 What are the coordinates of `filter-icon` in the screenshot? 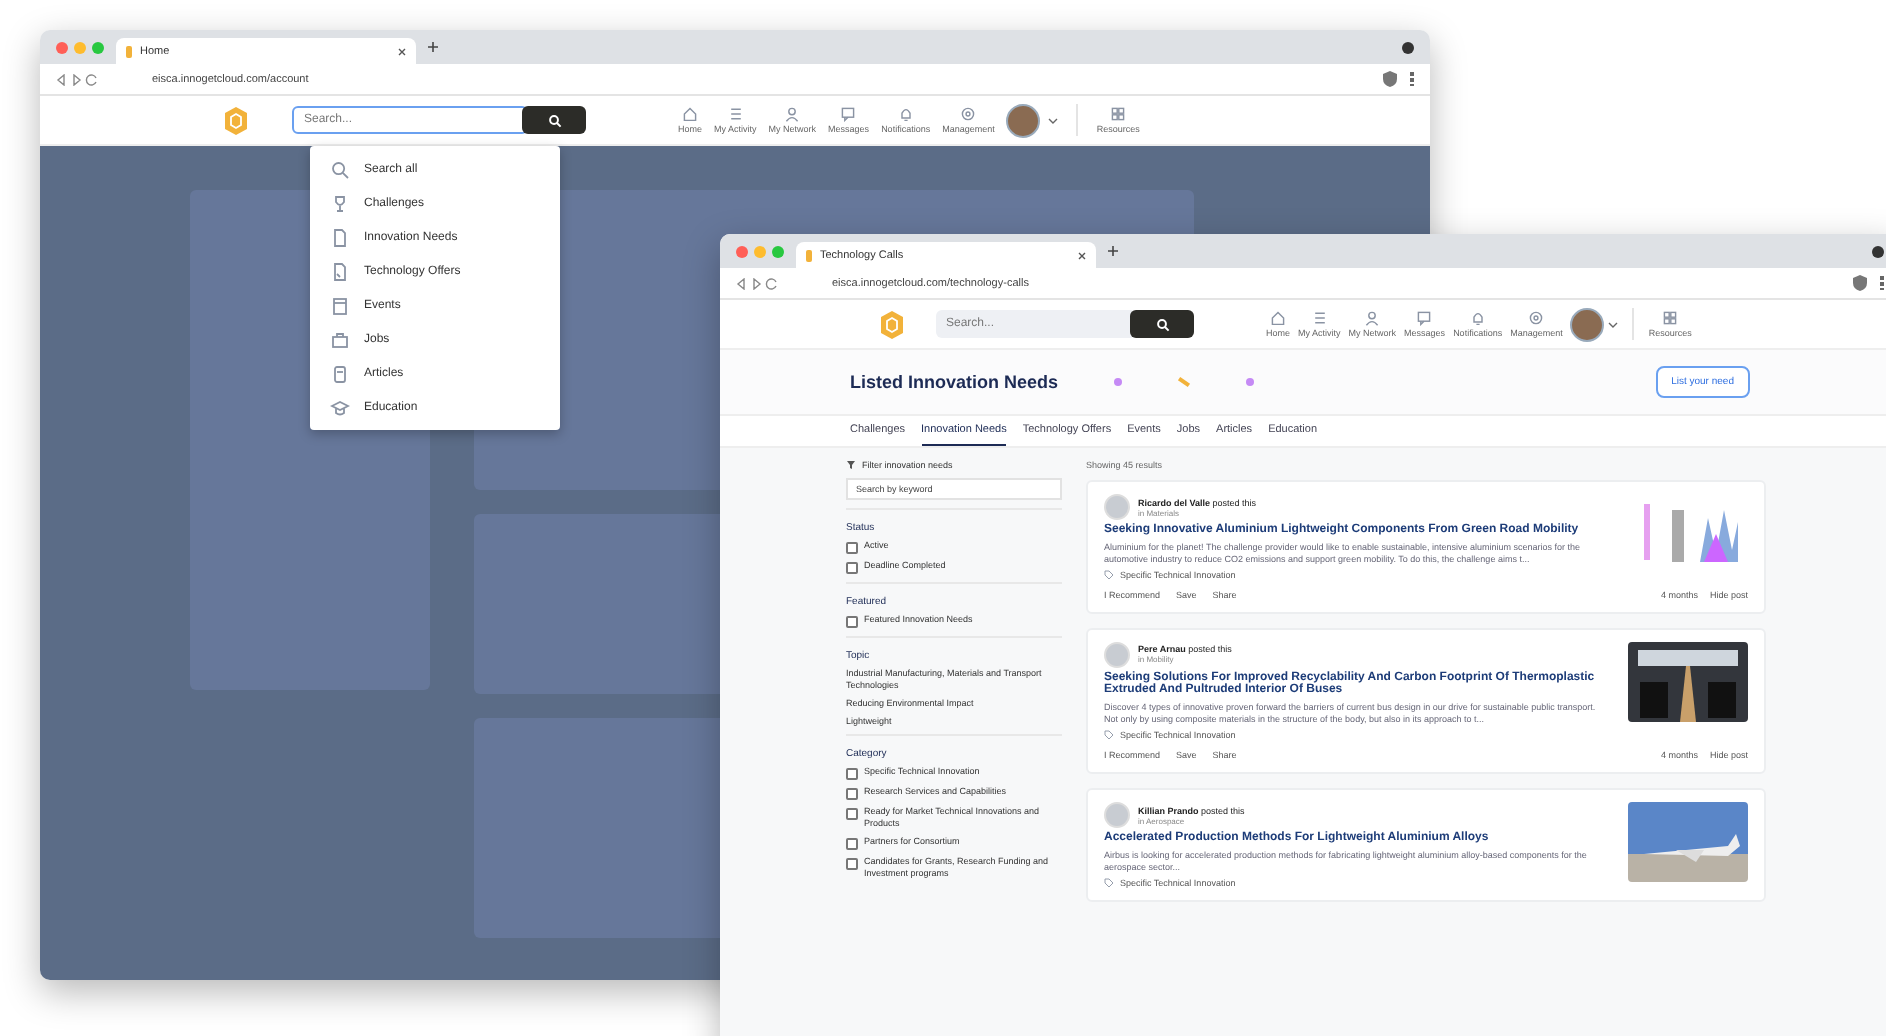 It's located at (851, 465).